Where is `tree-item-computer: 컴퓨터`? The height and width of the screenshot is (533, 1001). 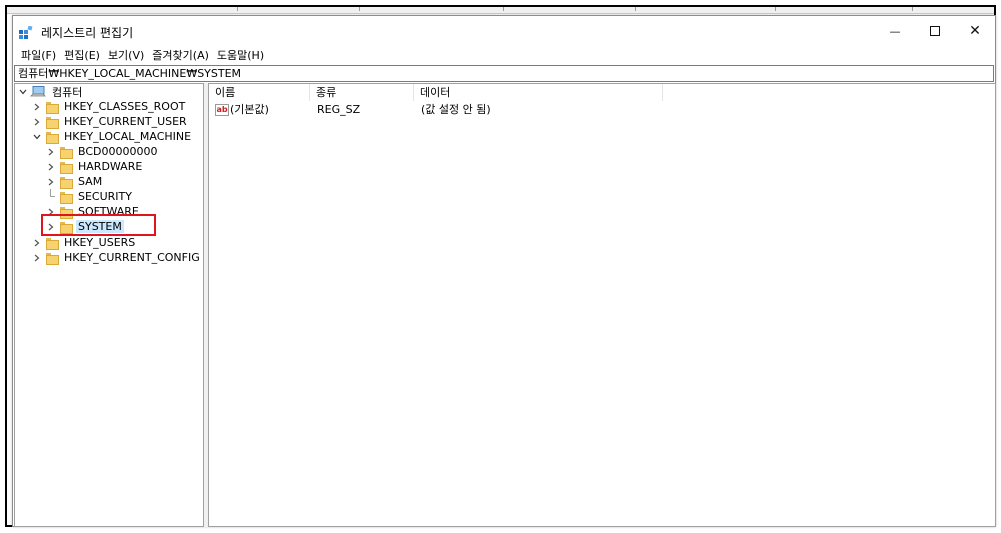
tree-item-computer: 컴퓨터 is located at coordinates (50, 91).